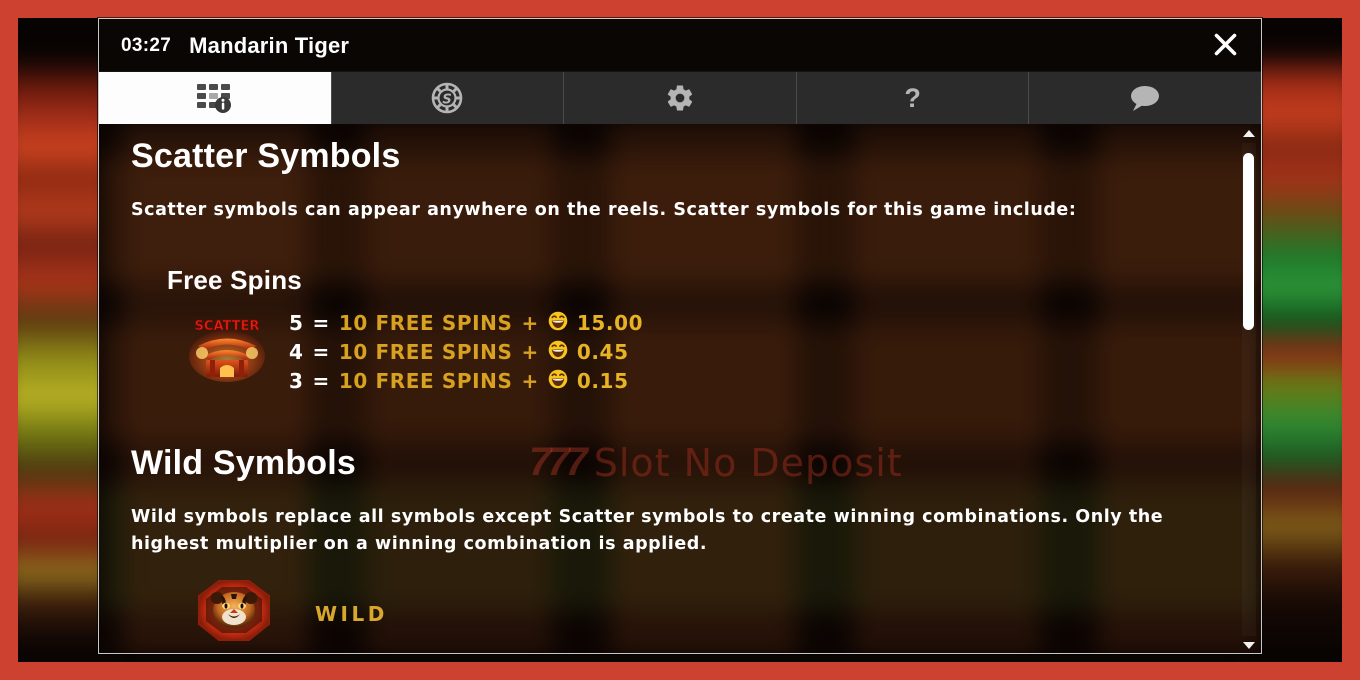  Describe the element at coordinates (610, 322) in the screenshot. I see `payline-amount: 15.00` at that location.